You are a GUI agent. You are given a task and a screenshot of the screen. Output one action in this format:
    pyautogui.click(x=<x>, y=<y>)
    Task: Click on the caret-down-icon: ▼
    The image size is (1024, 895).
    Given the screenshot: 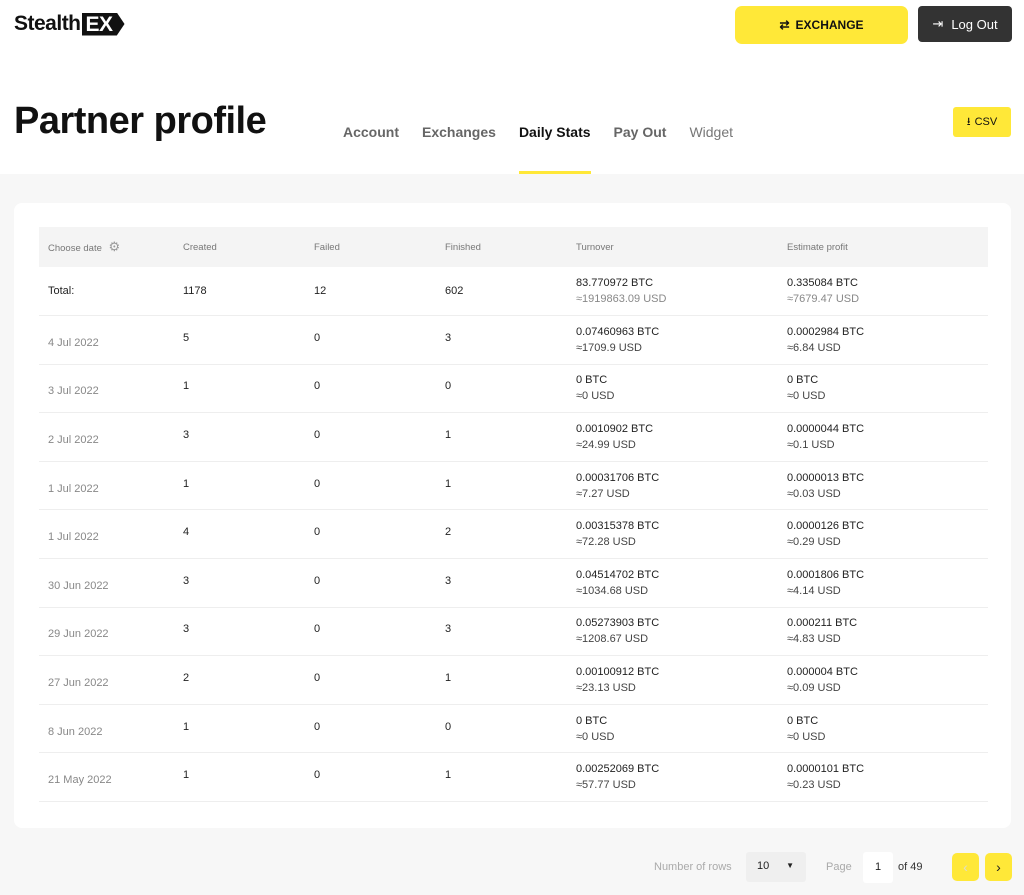 What is the action you would take?
    pyautogui.click(x=790, y=865)
    